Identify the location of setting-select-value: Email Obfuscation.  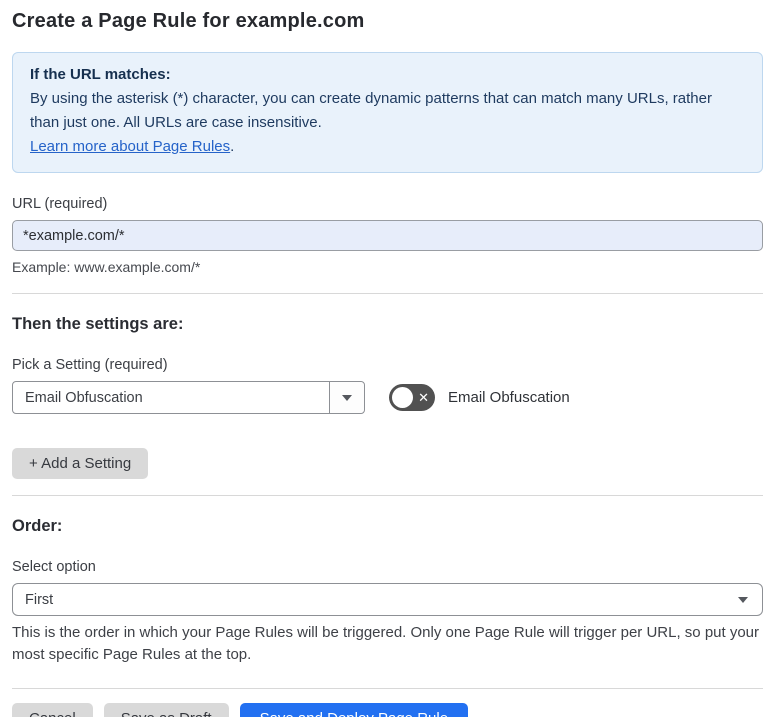
(84, 397).